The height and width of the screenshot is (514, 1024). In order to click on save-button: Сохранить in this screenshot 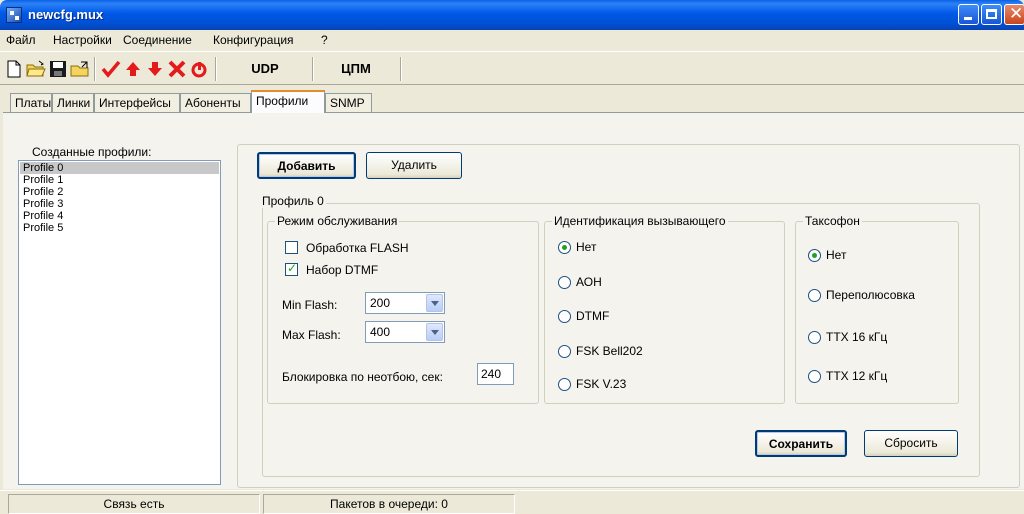, I will do `click(801, 443)`.